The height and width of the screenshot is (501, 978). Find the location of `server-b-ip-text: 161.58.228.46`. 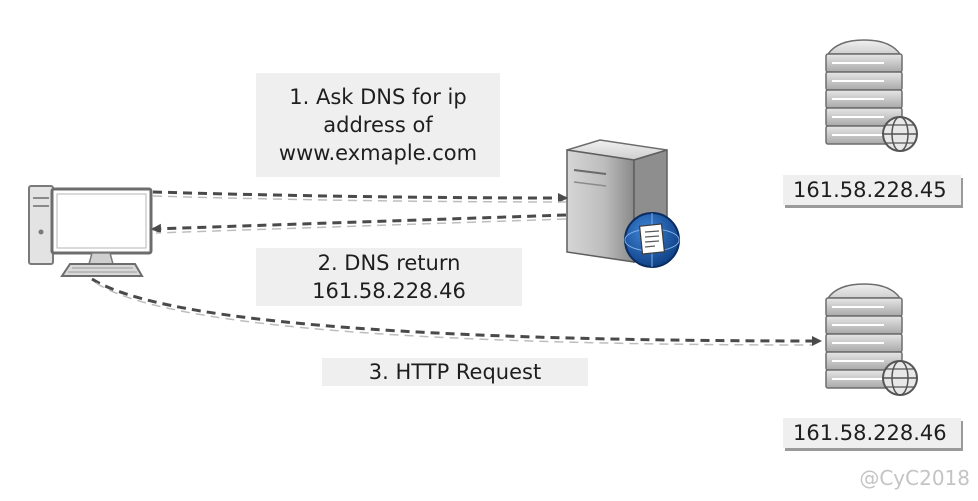

server-b-ip-text: 161.58.228.46 is located at coordinates (870, 433).